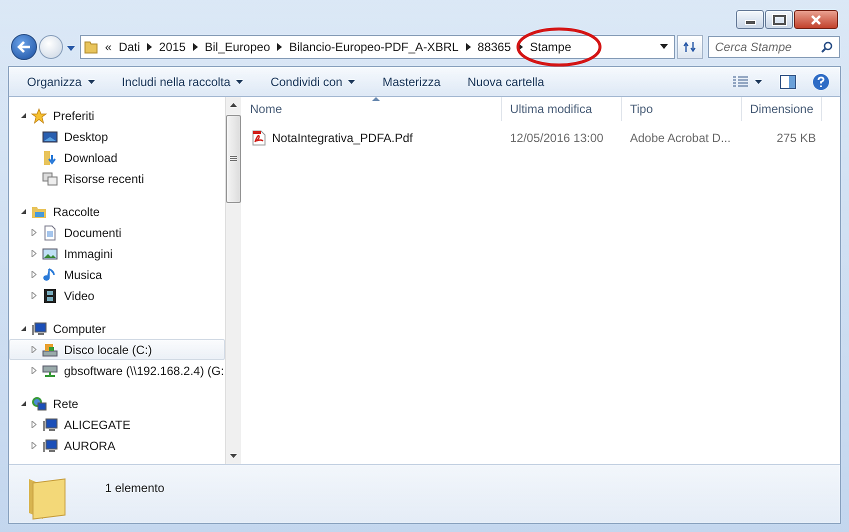 This screenshot has height=532, width=849. Describe the element at coordinates (551, 47) in the screenshot. I see `breadcrumb: Stampe` at that location.